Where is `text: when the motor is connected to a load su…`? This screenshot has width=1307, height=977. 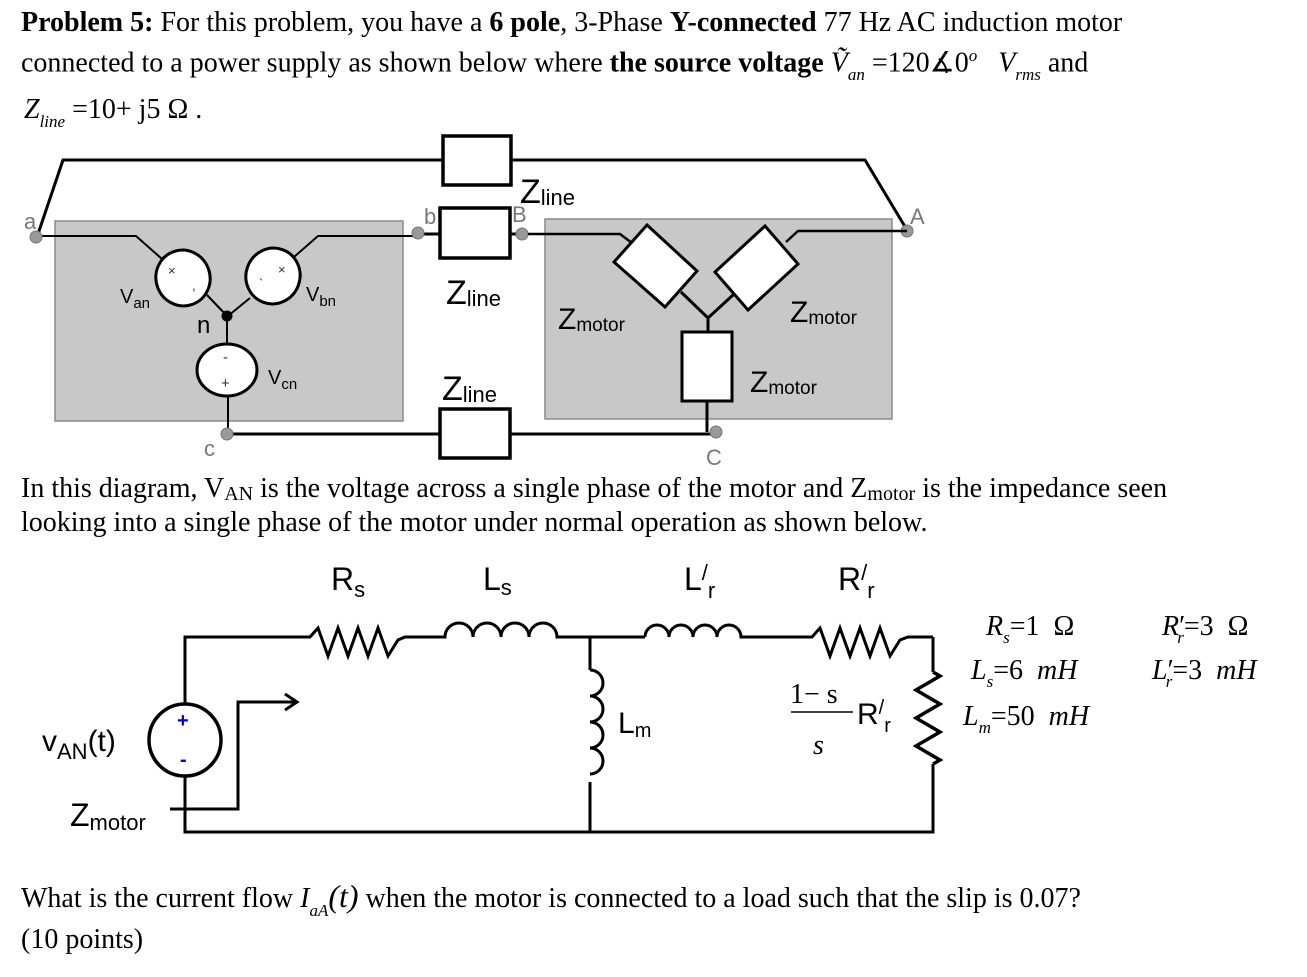 text: when the motor is connected to a load su… is located at coordinates (719, 898).